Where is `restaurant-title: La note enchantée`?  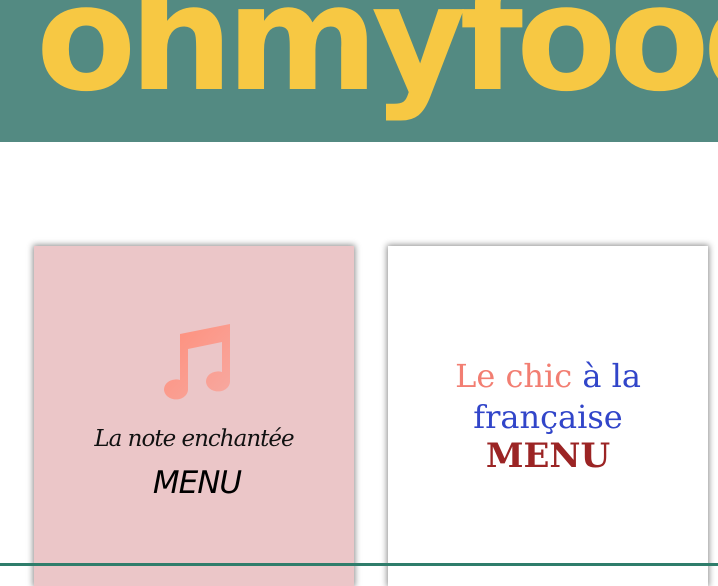
restaurant-title: La note enchantée is located at coordinates (194, 439).